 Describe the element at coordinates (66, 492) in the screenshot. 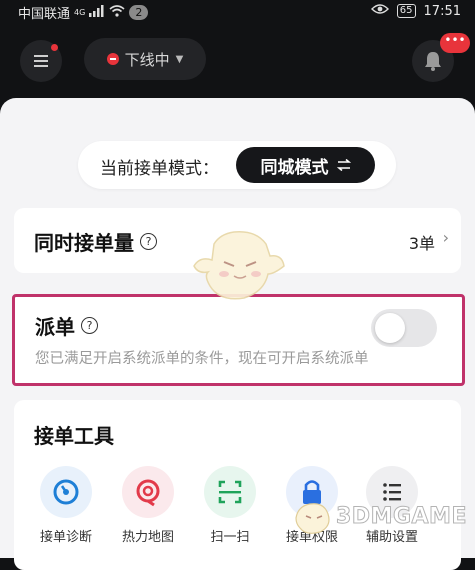

I see `diagnosis-icon` at that location.